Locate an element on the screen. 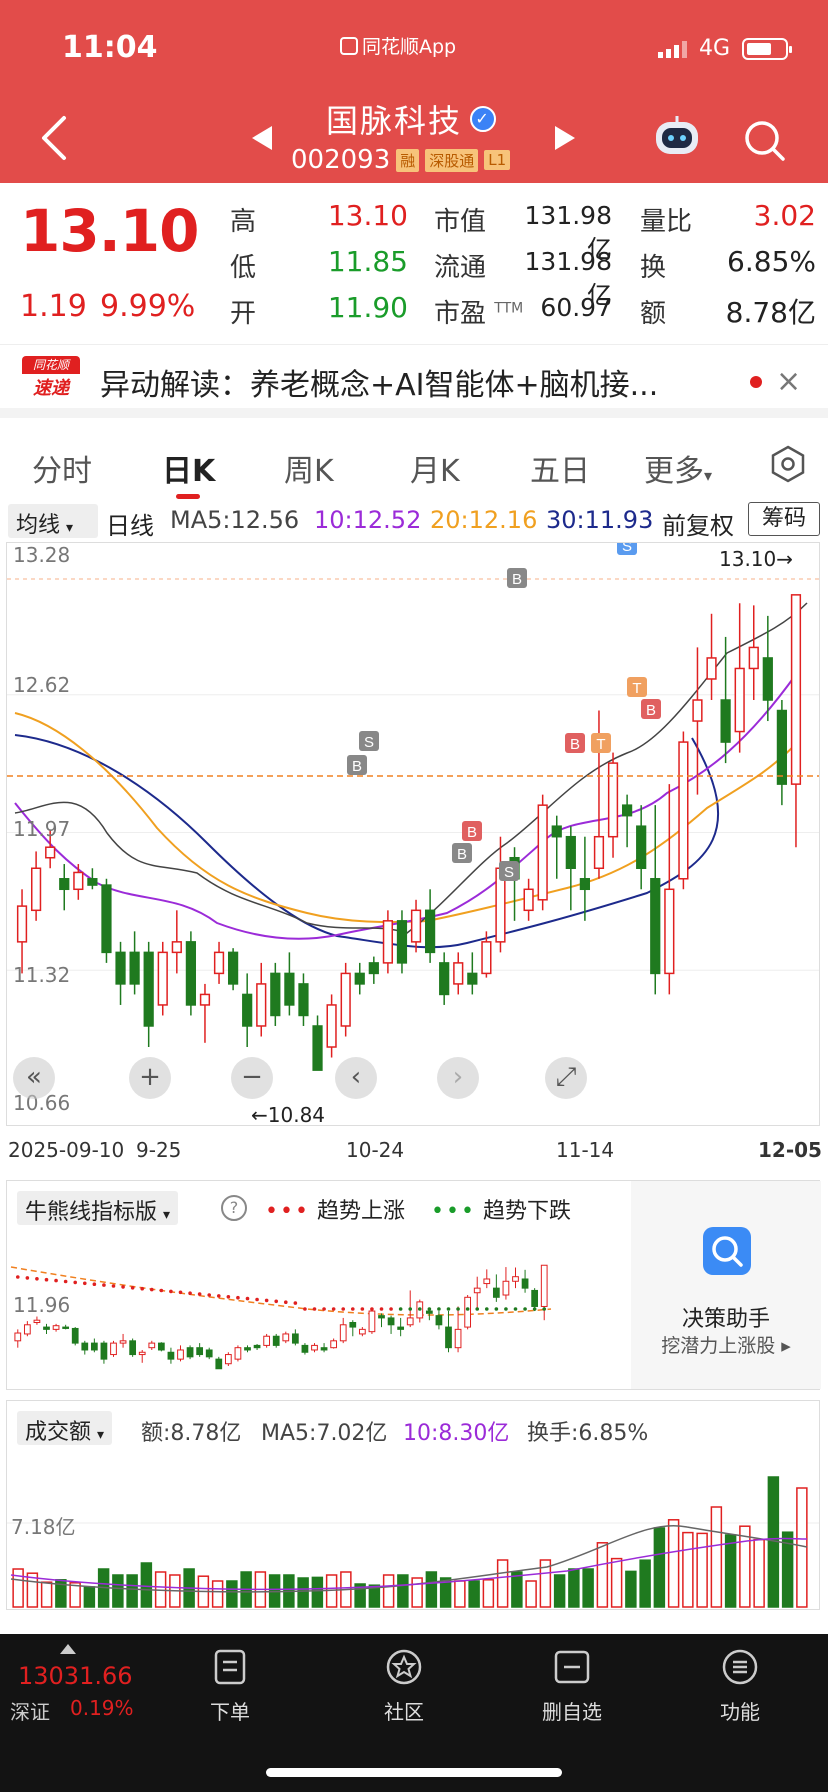 The height and width of the screenshot is (1792, 828). order-icon is located at coordinates (230, 1667).